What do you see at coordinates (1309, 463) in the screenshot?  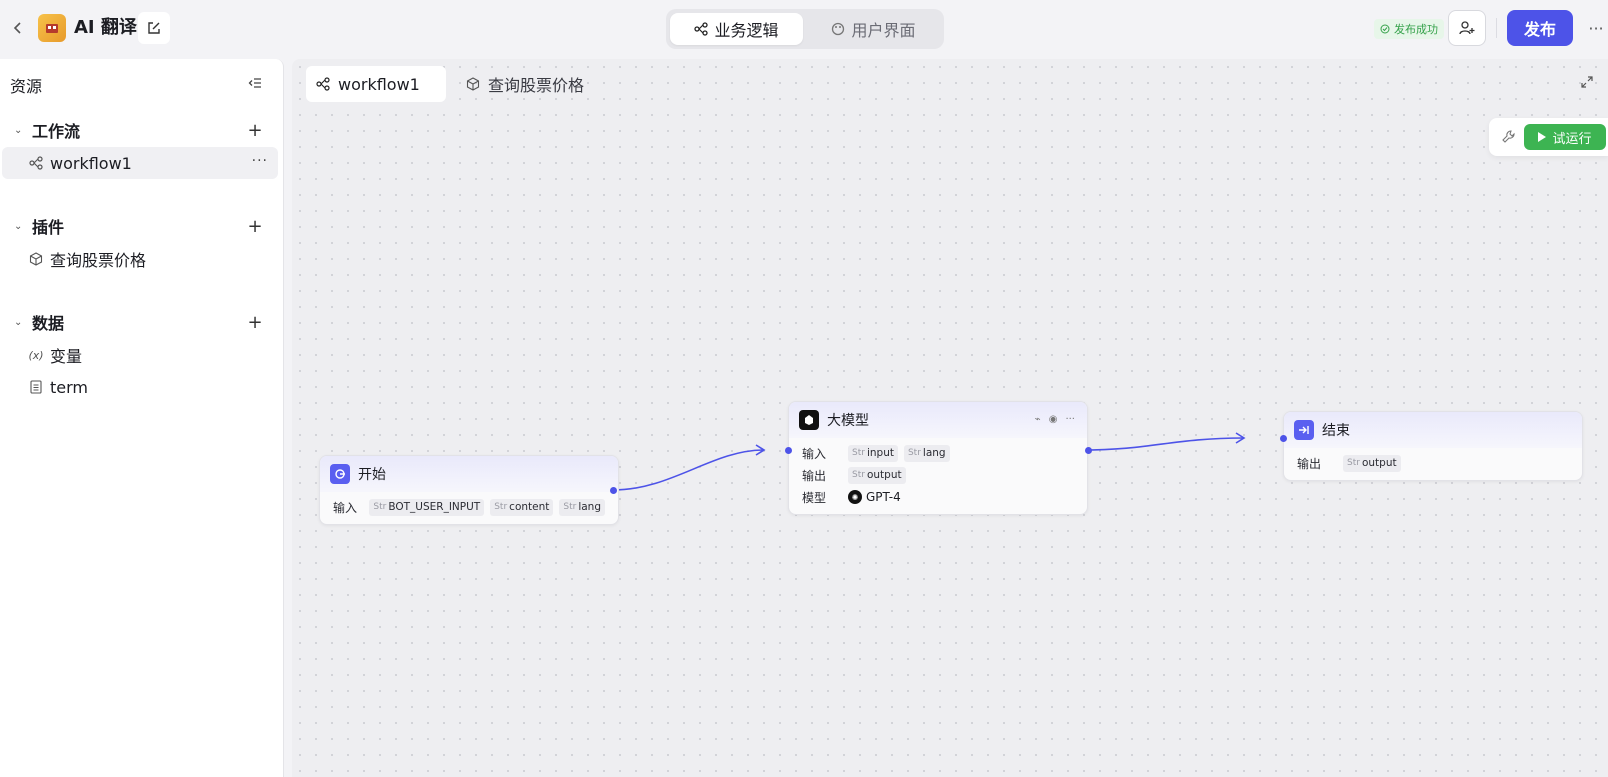 I see `param-label: 输出` at bounding box center [1309, 463].